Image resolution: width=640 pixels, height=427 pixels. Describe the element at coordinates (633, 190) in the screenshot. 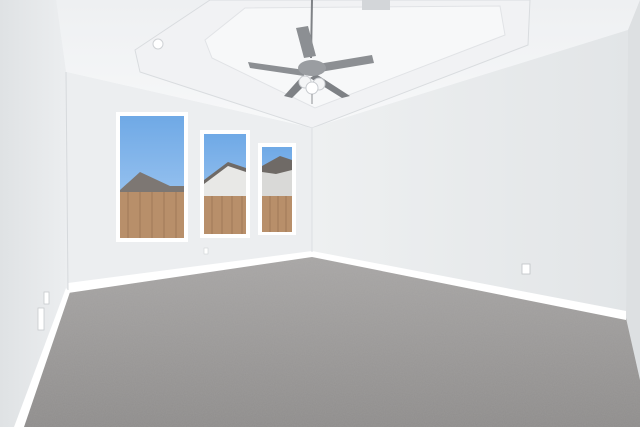

I see `right-edge-wall` at that location.